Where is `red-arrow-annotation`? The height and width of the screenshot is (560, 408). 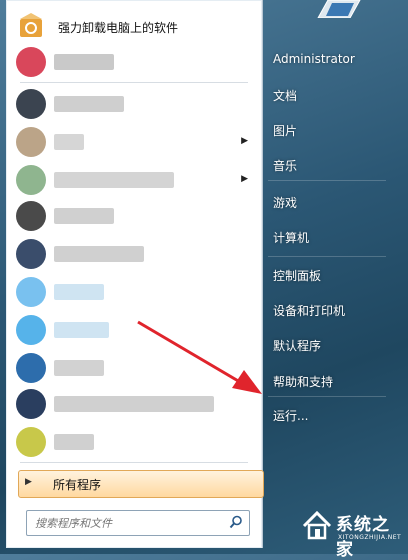 red-arrow-annotation is located at coordinates (199, 357).